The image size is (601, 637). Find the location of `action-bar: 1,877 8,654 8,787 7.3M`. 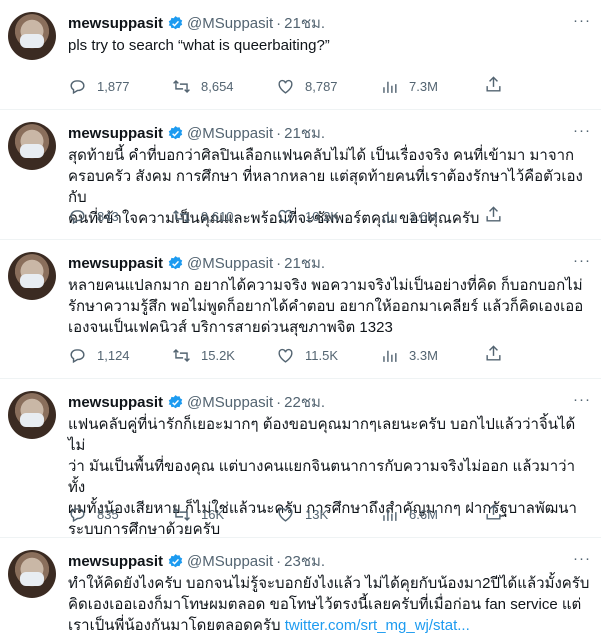

action-bar: 1,877 8,654 8,787 7.3M is located at coordinates (329, 86).